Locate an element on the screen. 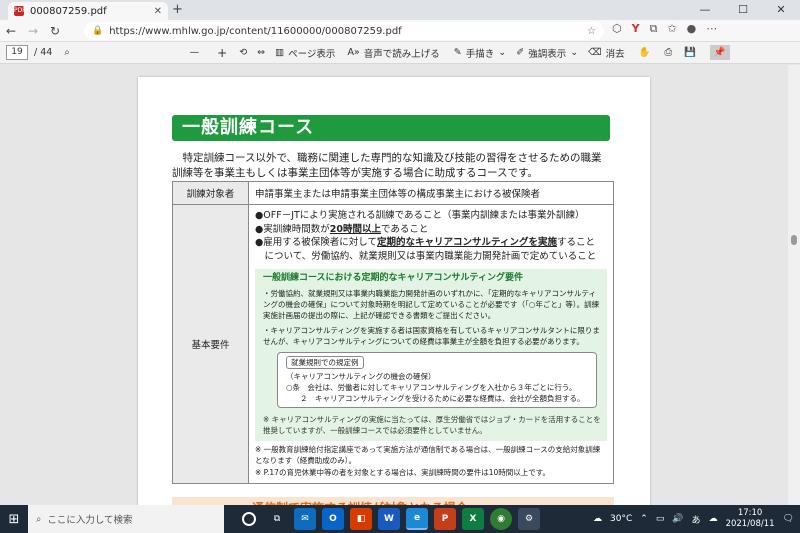 Image resolution: width=800 pixels, height=533 pixels. system-tray: ☁ 30°C ⌃ ▭ 🔊 あ ☁ 17:10 2021/08/11 🗨 is located at coordinates (696, 519).